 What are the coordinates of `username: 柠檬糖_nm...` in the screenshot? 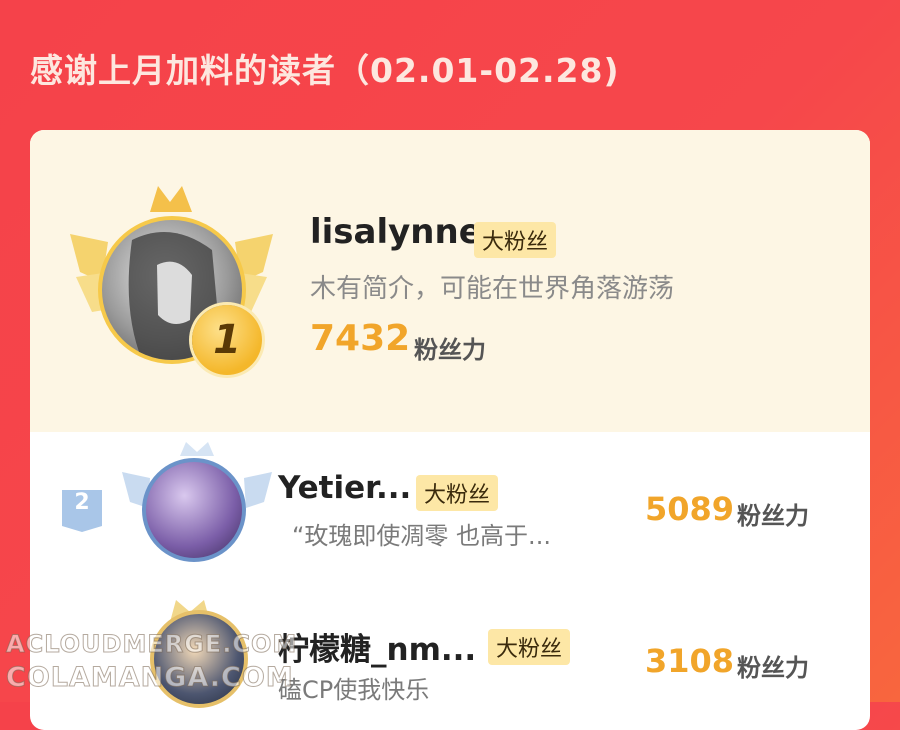 It's located at (377, 646).